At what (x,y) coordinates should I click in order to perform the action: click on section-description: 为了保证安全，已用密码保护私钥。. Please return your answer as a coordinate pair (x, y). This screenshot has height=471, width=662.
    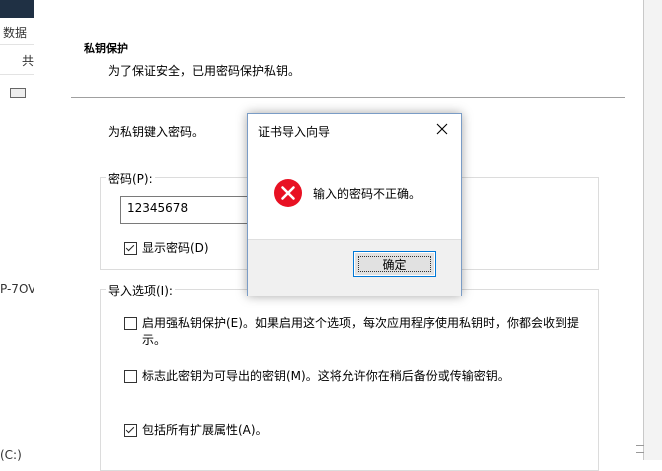
    Looking at the image, I should click on (204, 71).